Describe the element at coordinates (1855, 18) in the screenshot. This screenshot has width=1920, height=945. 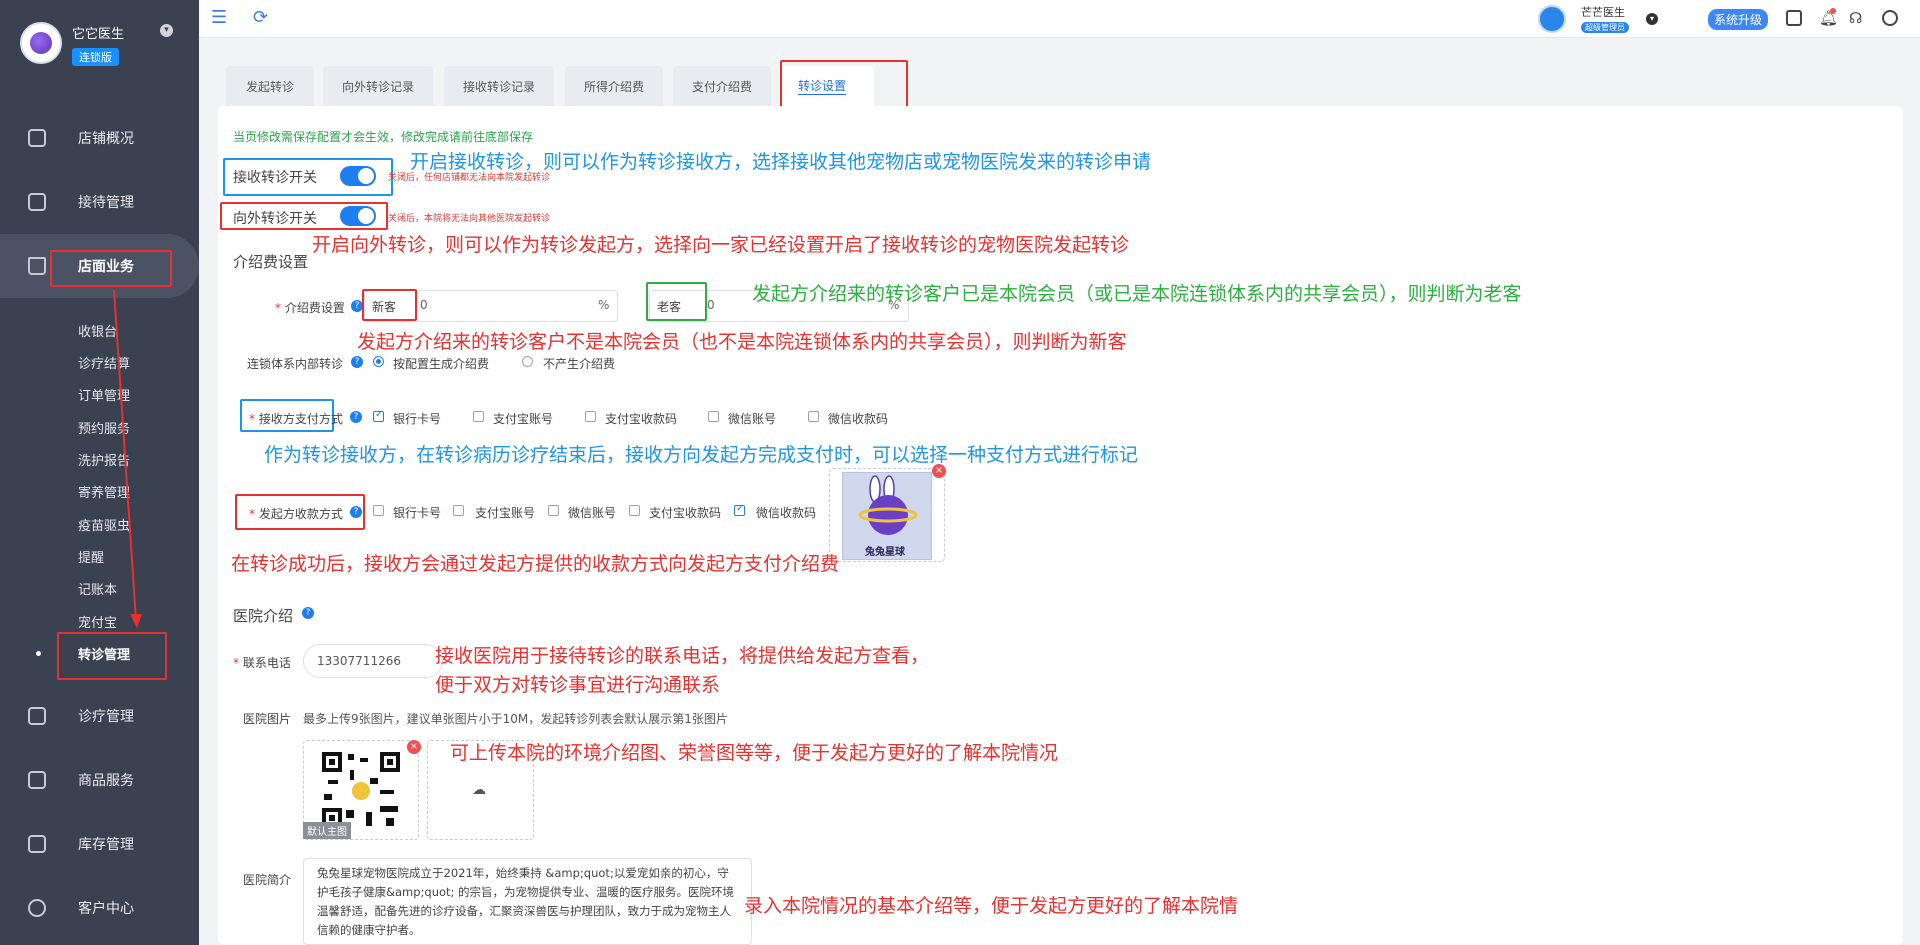
I see `headset-icon: ☊` at that location.